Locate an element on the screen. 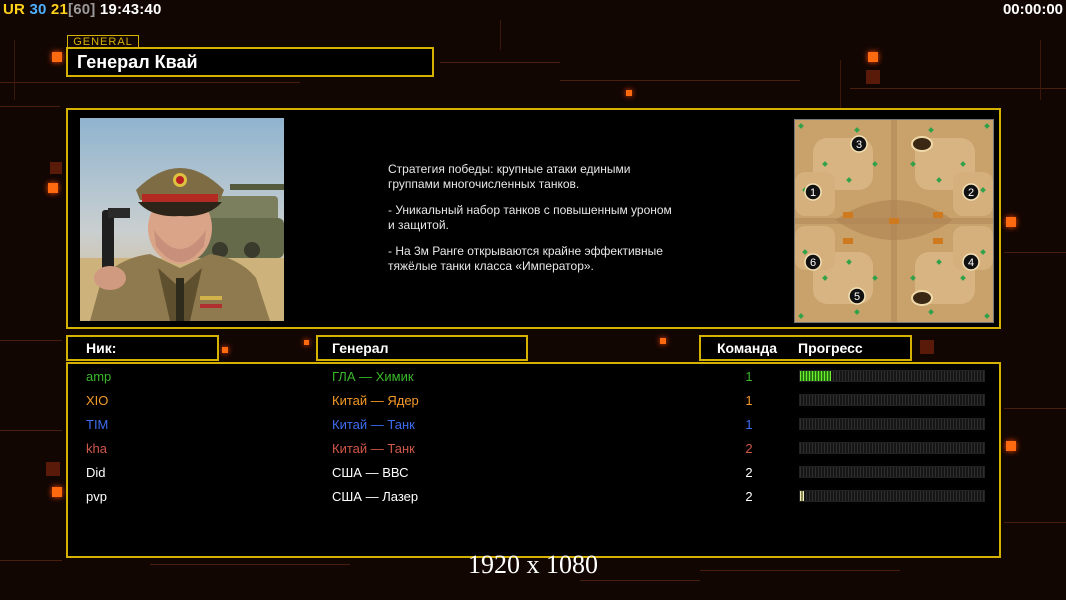 This screenshot has height=600, width=1066. player-row: XIO Китай — Ядер 1 is located at coordinates (533, 402).